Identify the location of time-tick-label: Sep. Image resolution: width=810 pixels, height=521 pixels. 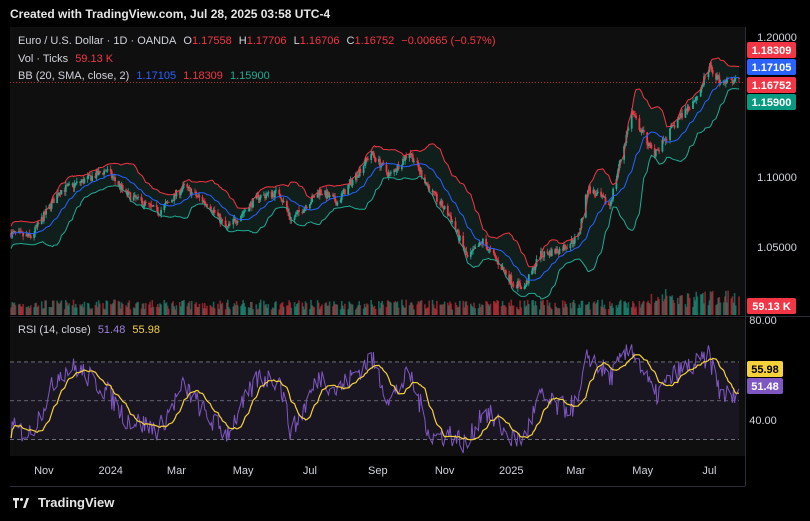
(378, 471).